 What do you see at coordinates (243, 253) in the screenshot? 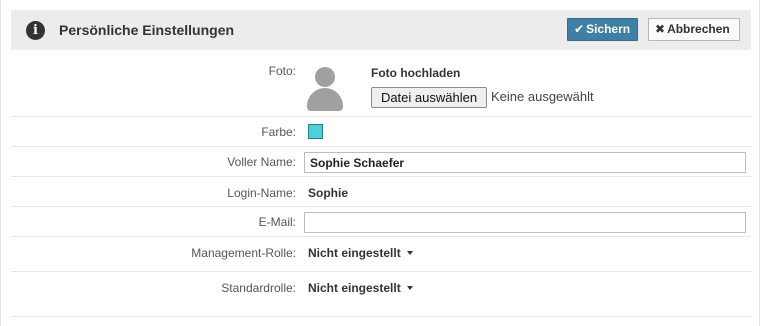
I see `management-role-label: Management-Rolle:` at bounding box center [243, 253].